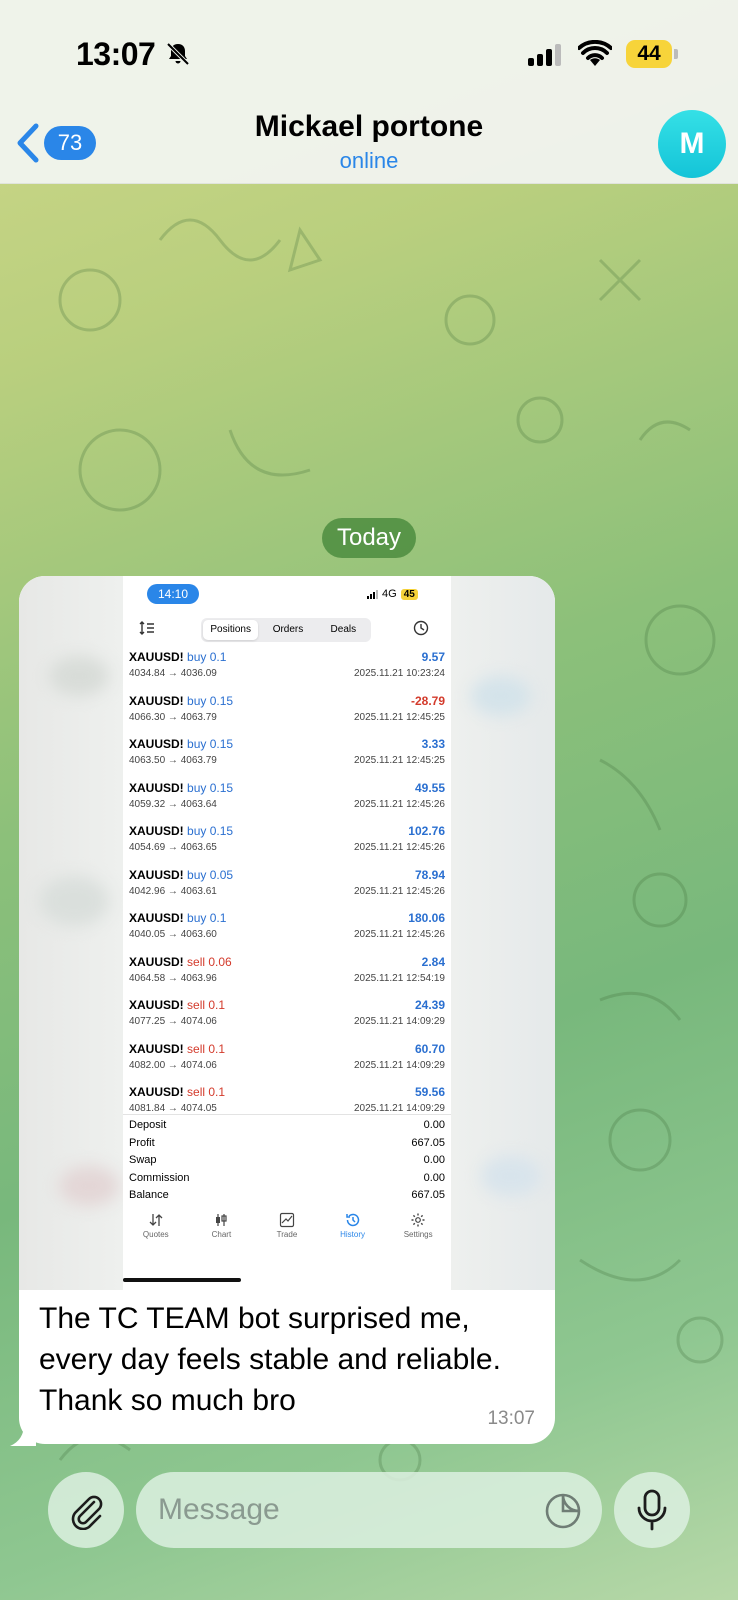 The height and width of the screenshot is (1600, 738). What do you see at coordinates (173, 847) in the screenshot?
I see `position-prices: 4054.69 → 4063.65` at bounding box center [173, 847].